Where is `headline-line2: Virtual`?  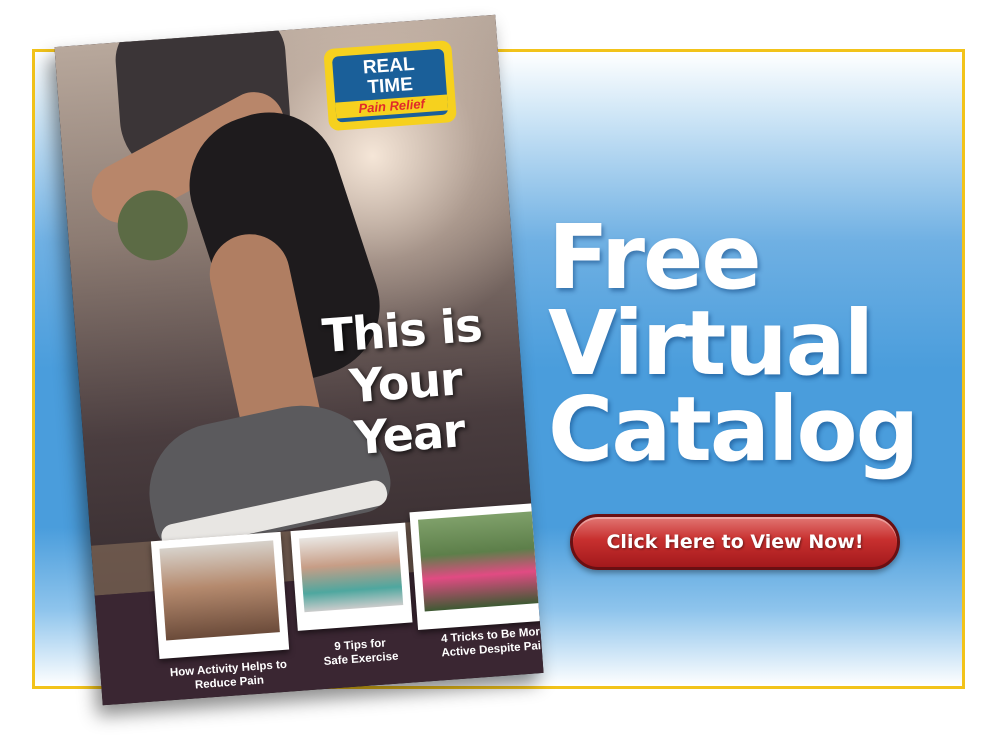 headline-line2: Virtual is located at coordinates (711, 343).